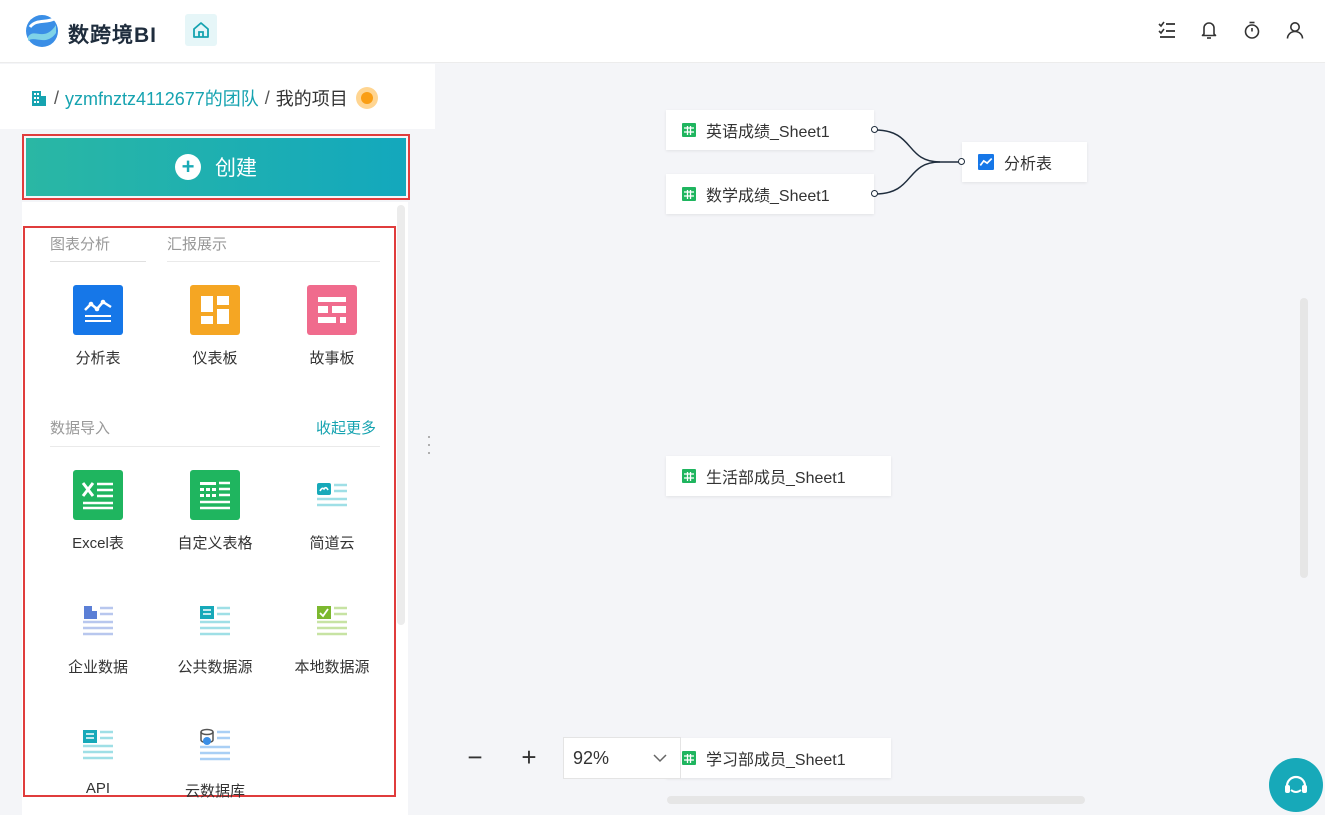 Image resolution: width=1325 pixels, height=815 pixels. I want to click on zoom-out-button: −, so click(475, 757).